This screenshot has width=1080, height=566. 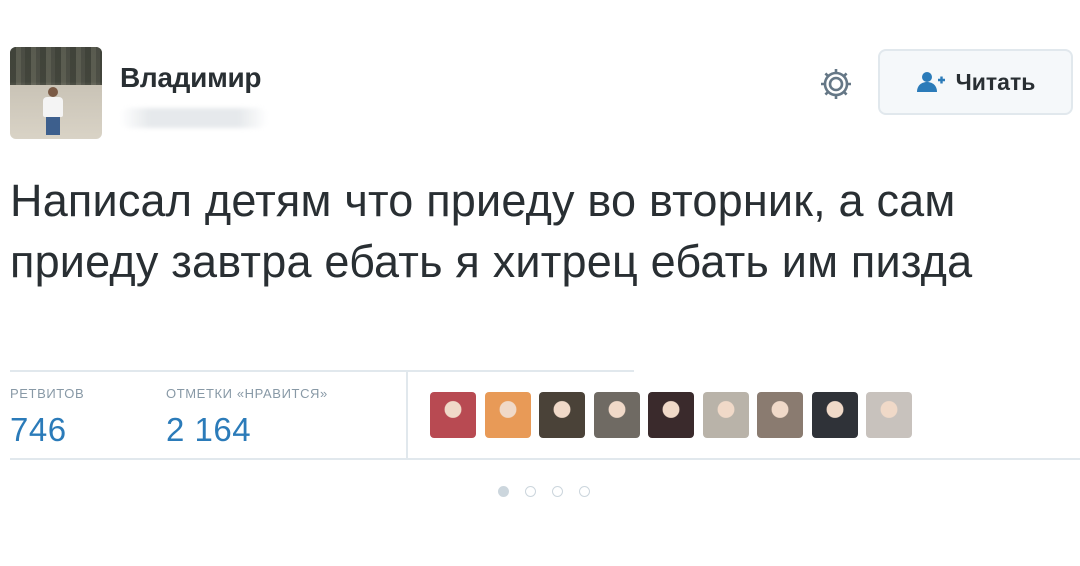 I want to click on avatar, so click(x=56, y=93).